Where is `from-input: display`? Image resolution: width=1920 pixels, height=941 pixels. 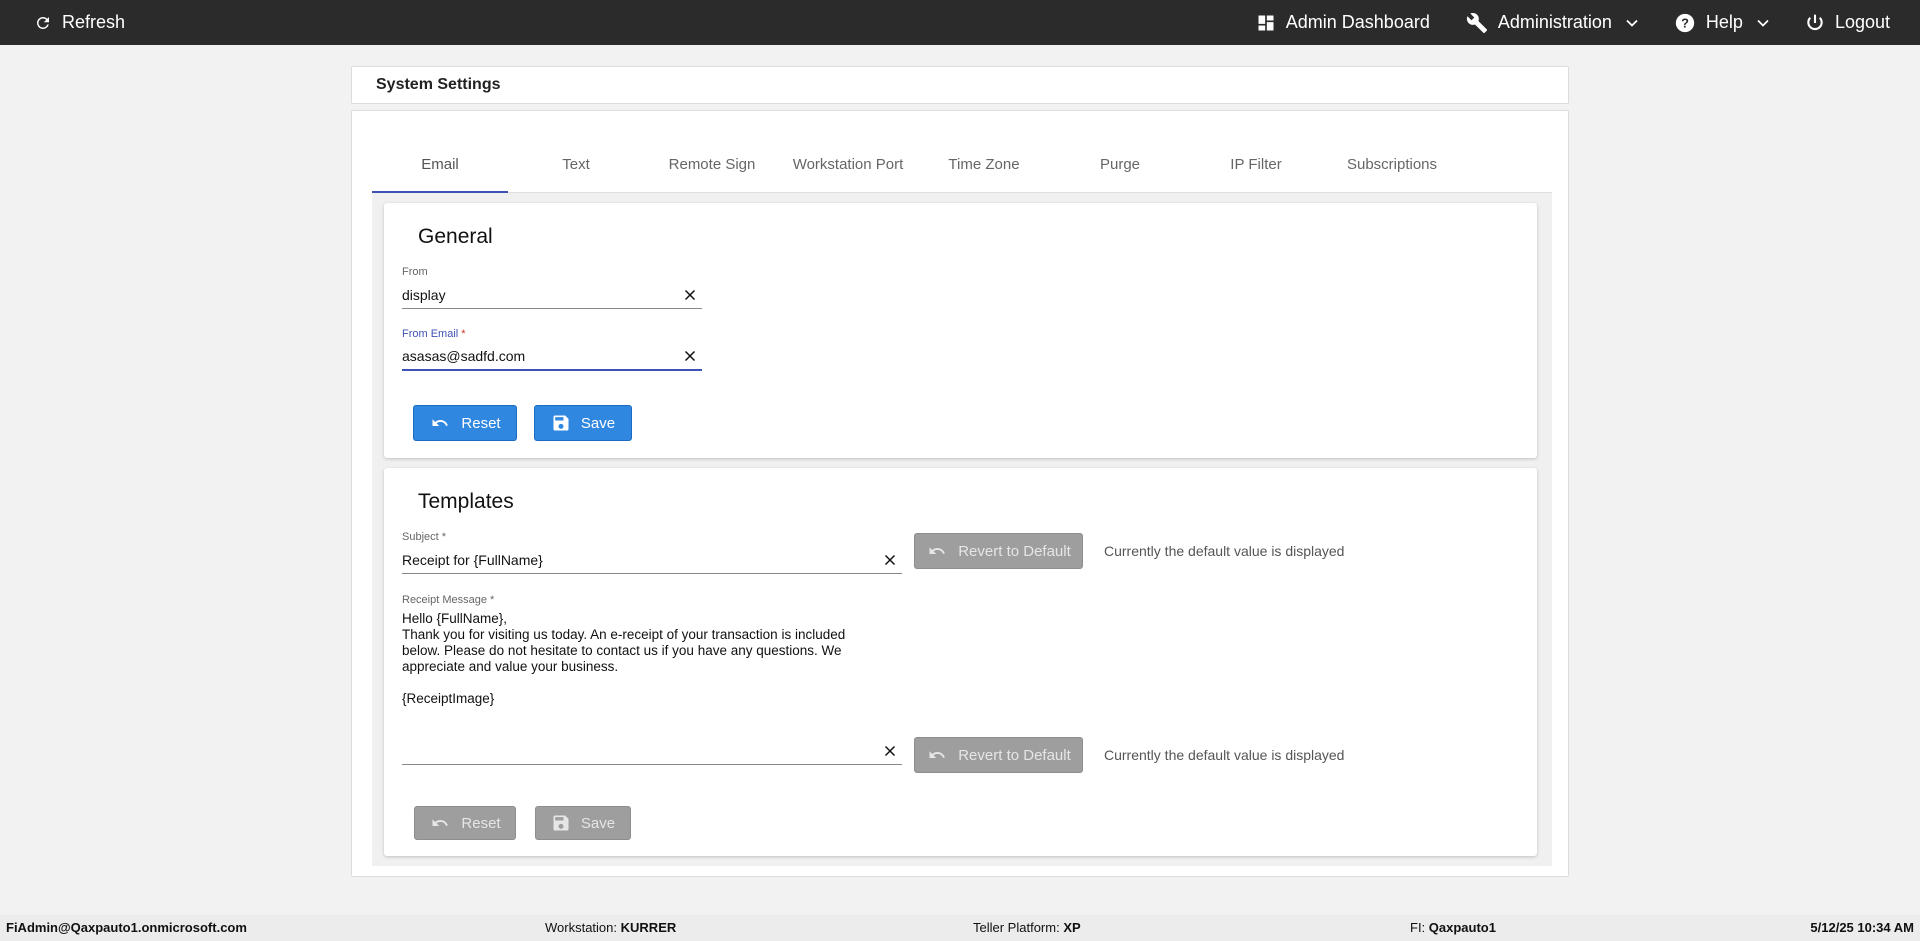
from-input: display is located at coordinates (552, 295).